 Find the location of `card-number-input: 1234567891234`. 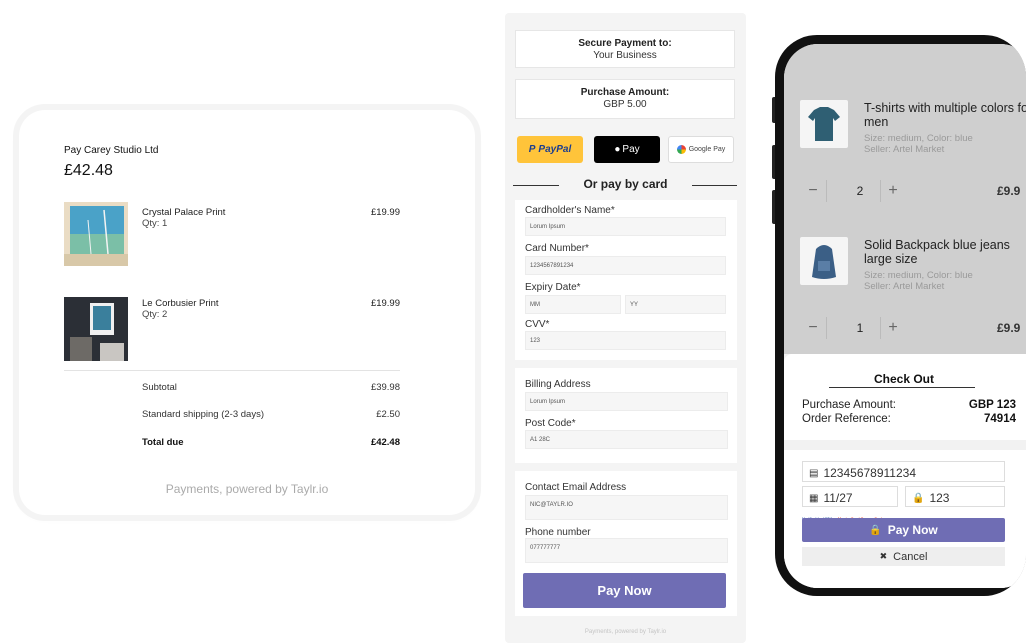

card-number-input: 1234567891234 is located at coordinates (625, 265).